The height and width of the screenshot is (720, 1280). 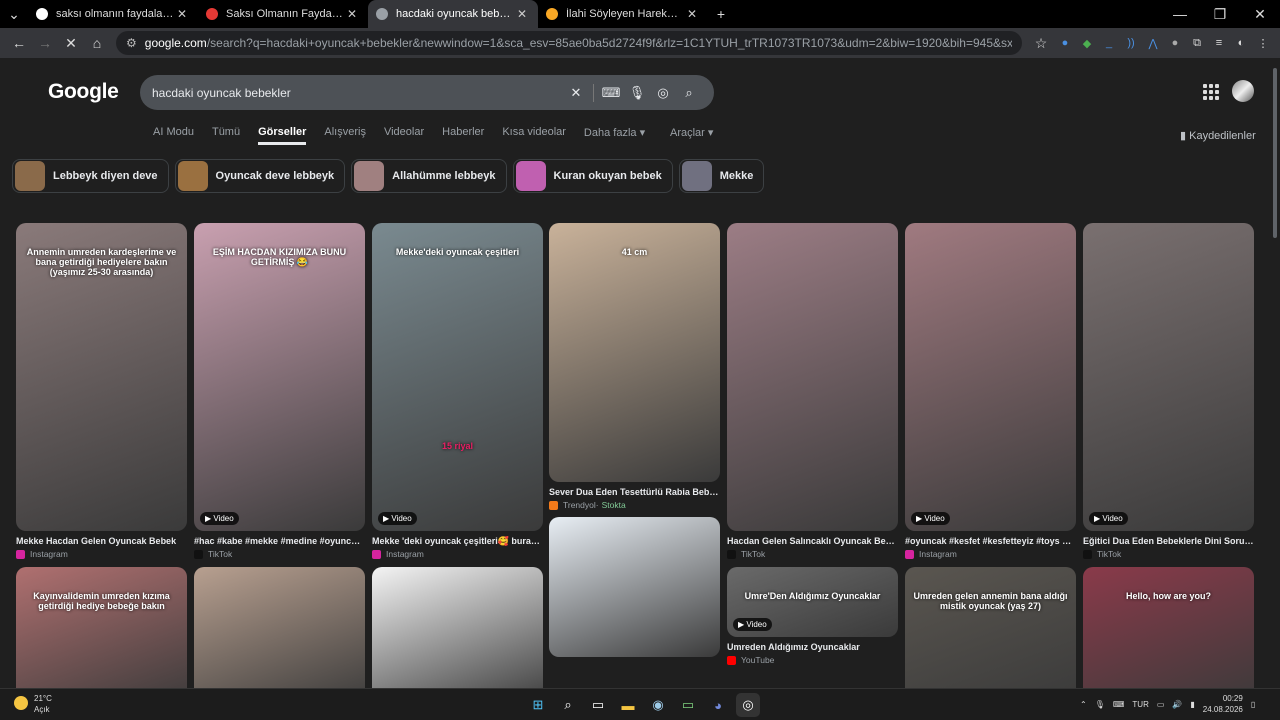 I want to click on result-thumbnail: 41 cm, so click(x=634, y=352).